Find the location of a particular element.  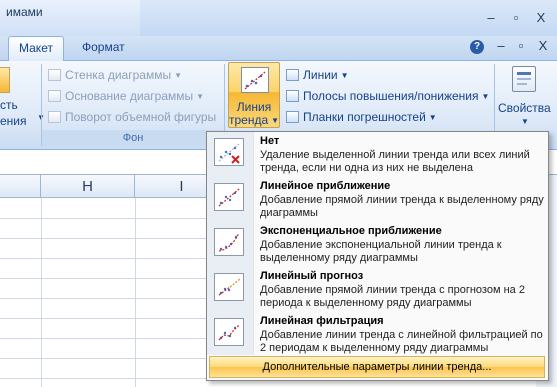

up-down-bars-button: Полосы повышения/понижения ▼ is located at coordinates (387, 96).